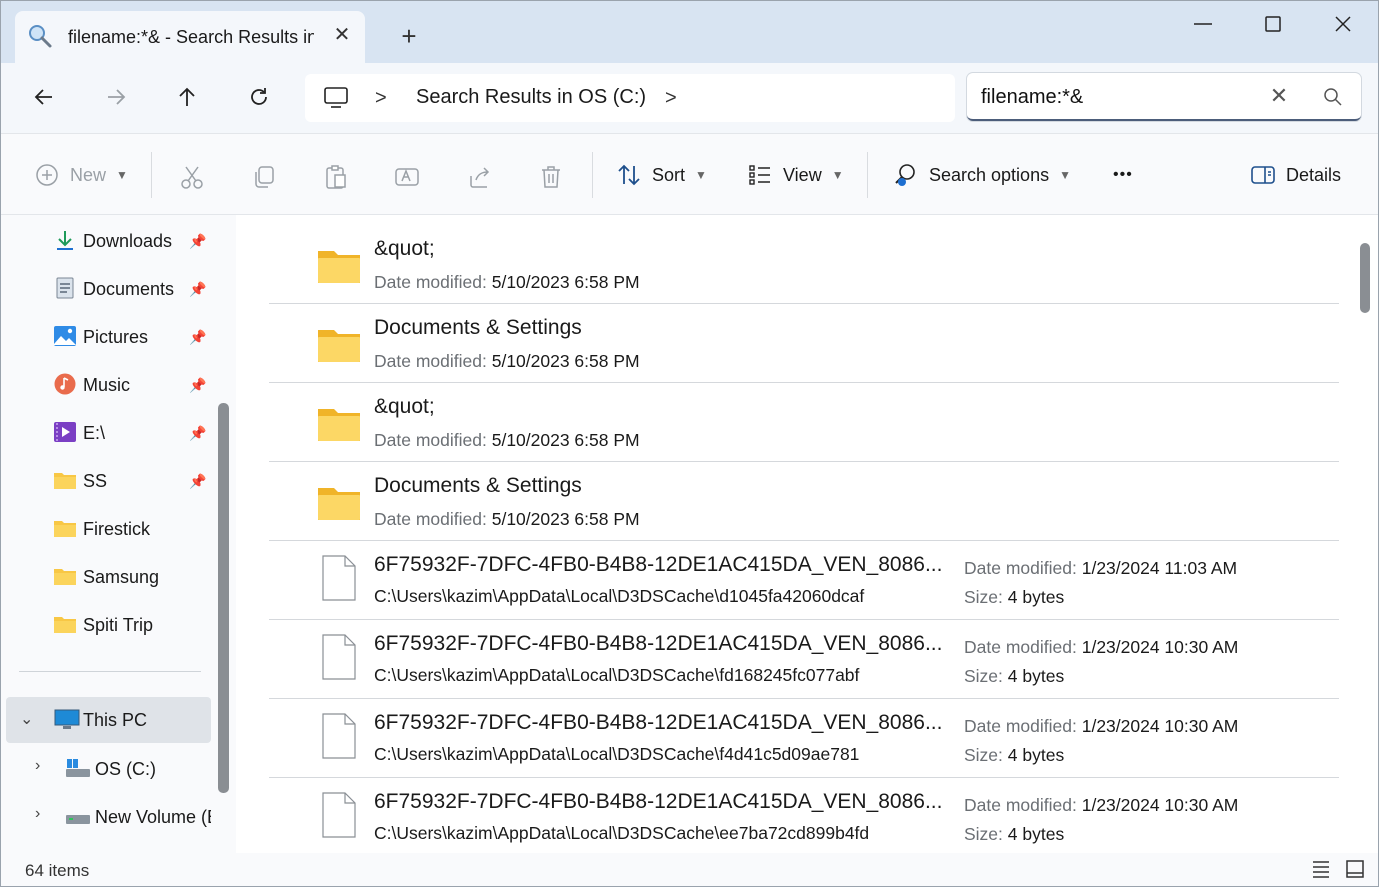 The height and width of the screenshot is (887, 1379). I want to click on maximize-button, so click(1273, 24).